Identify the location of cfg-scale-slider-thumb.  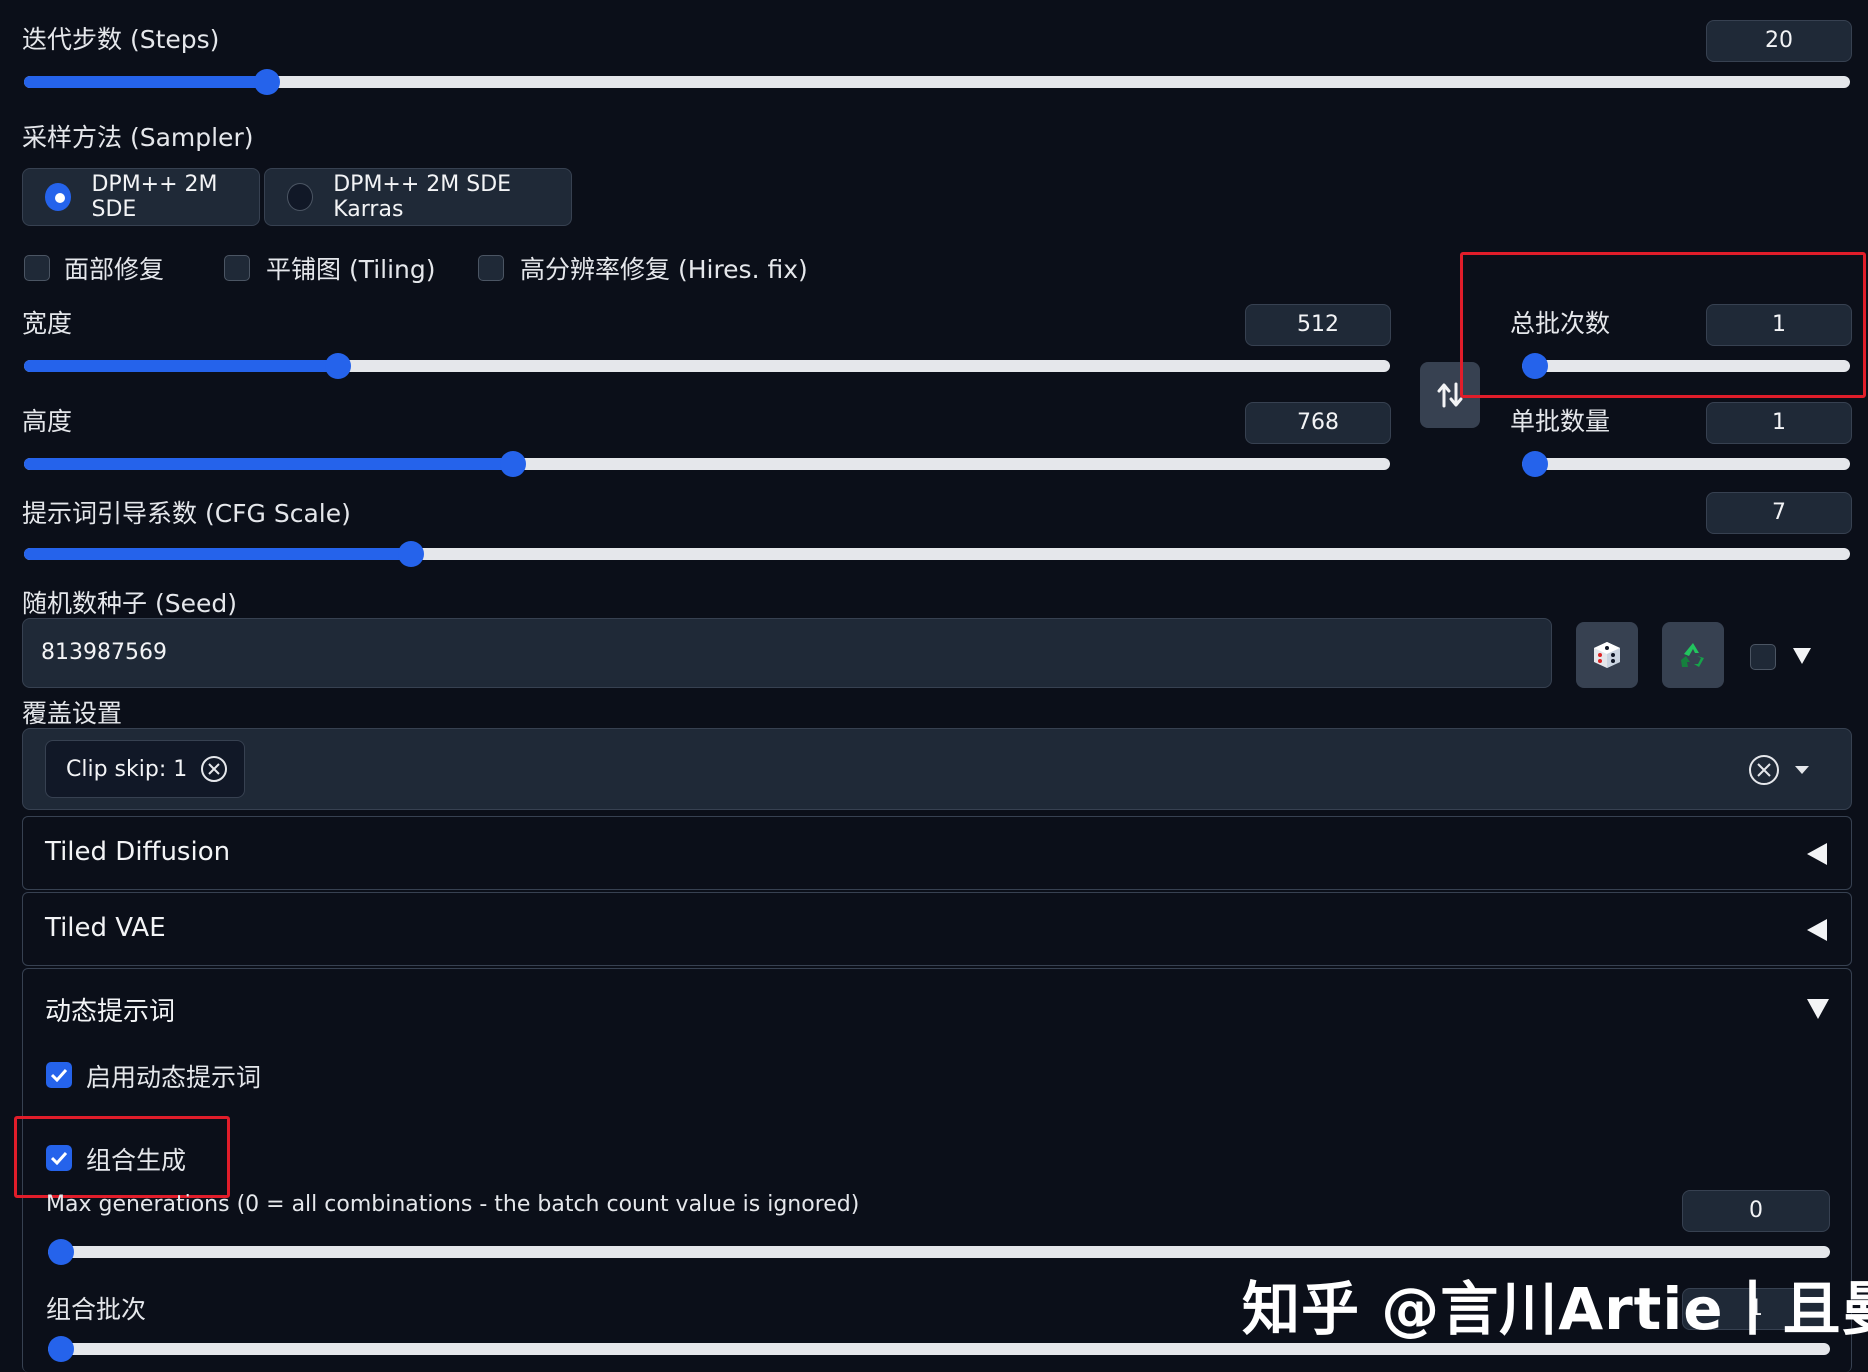
(411, 554).